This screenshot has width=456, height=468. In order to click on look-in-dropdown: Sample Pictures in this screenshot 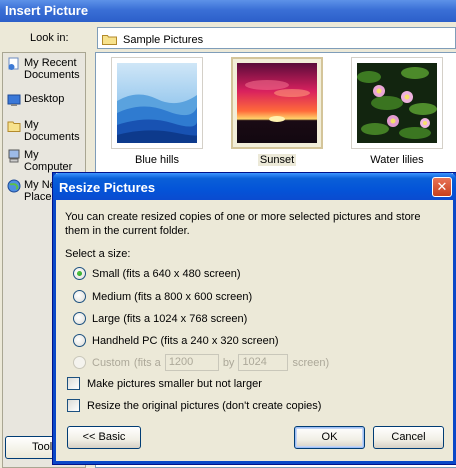, I will do `click(276, 38)`.